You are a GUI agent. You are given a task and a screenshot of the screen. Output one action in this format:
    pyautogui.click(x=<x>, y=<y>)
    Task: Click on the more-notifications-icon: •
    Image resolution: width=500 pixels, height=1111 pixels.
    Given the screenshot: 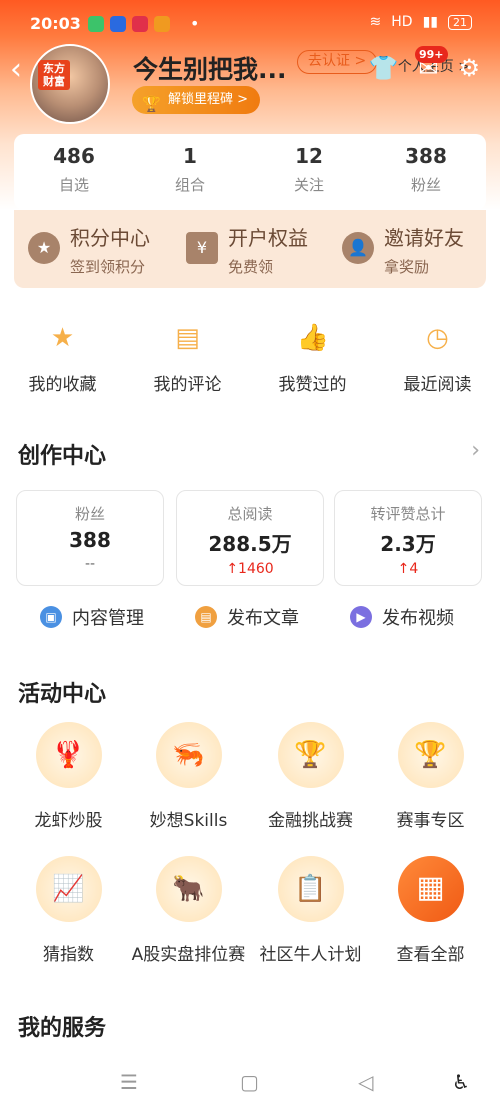 What is the action you would take?
    pyautogui.click(x=195, y=23)
    